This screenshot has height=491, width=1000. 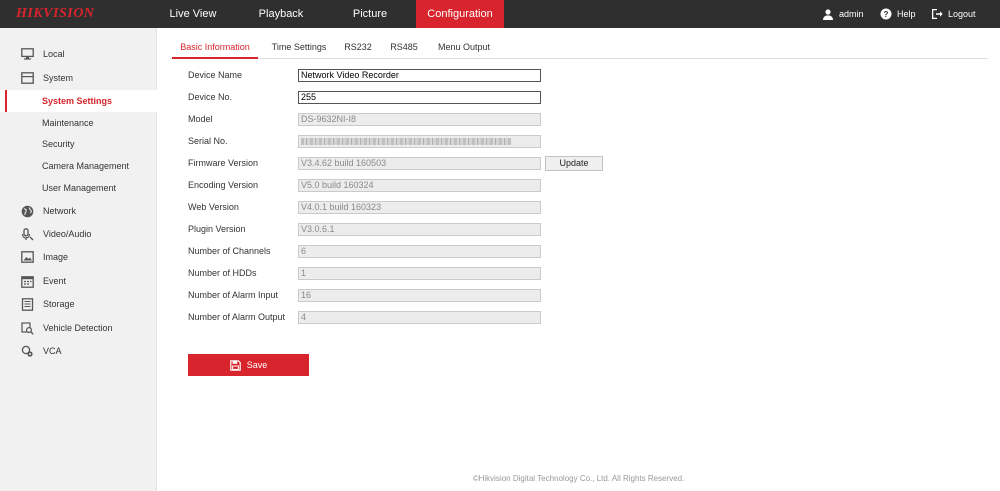 I want to click on image-icon, so click(x=27, y=257).